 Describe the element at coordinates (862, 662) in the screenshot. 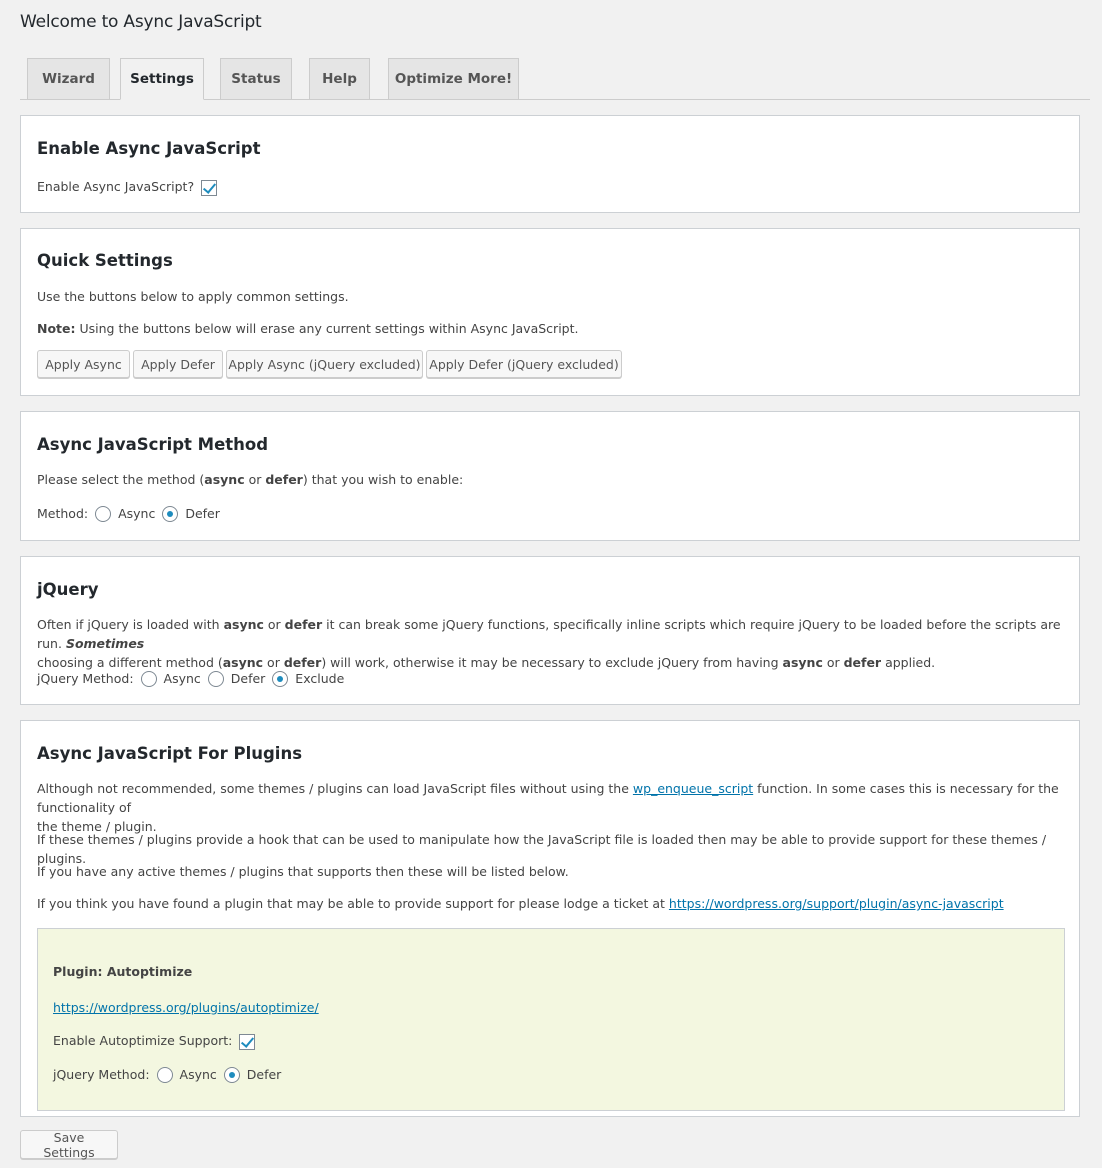

I see `jq-bold-defer-3: defer` at that location.